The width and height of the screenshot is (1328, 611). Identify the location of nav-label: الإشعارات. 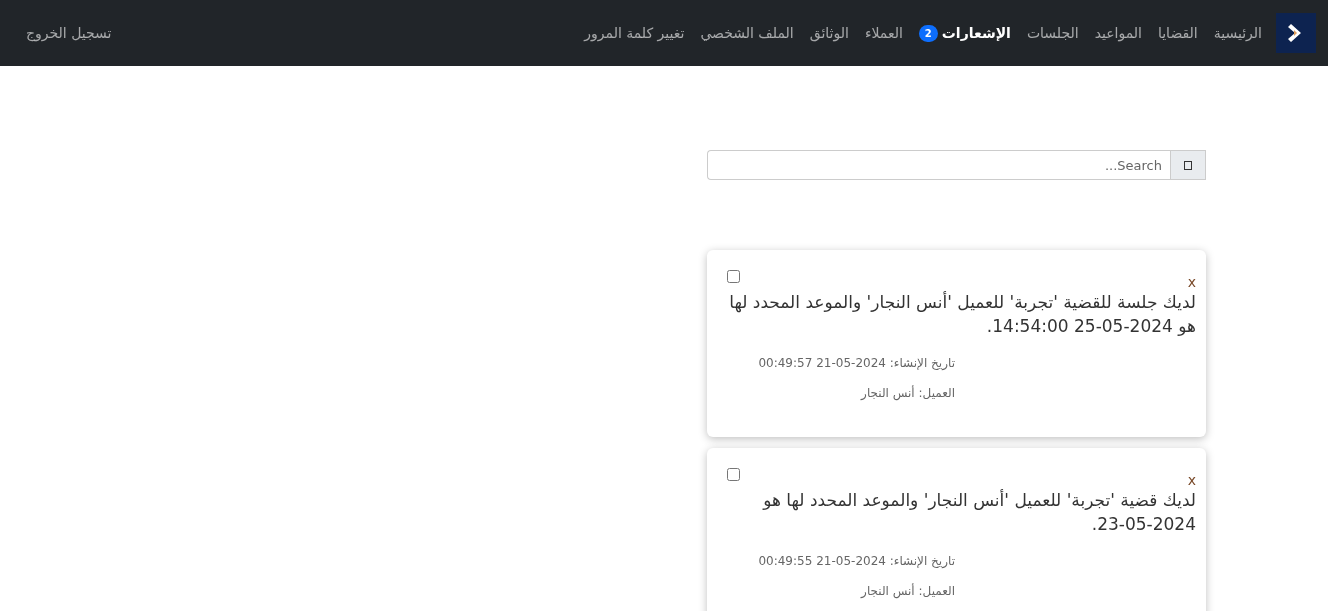
(976, 33).